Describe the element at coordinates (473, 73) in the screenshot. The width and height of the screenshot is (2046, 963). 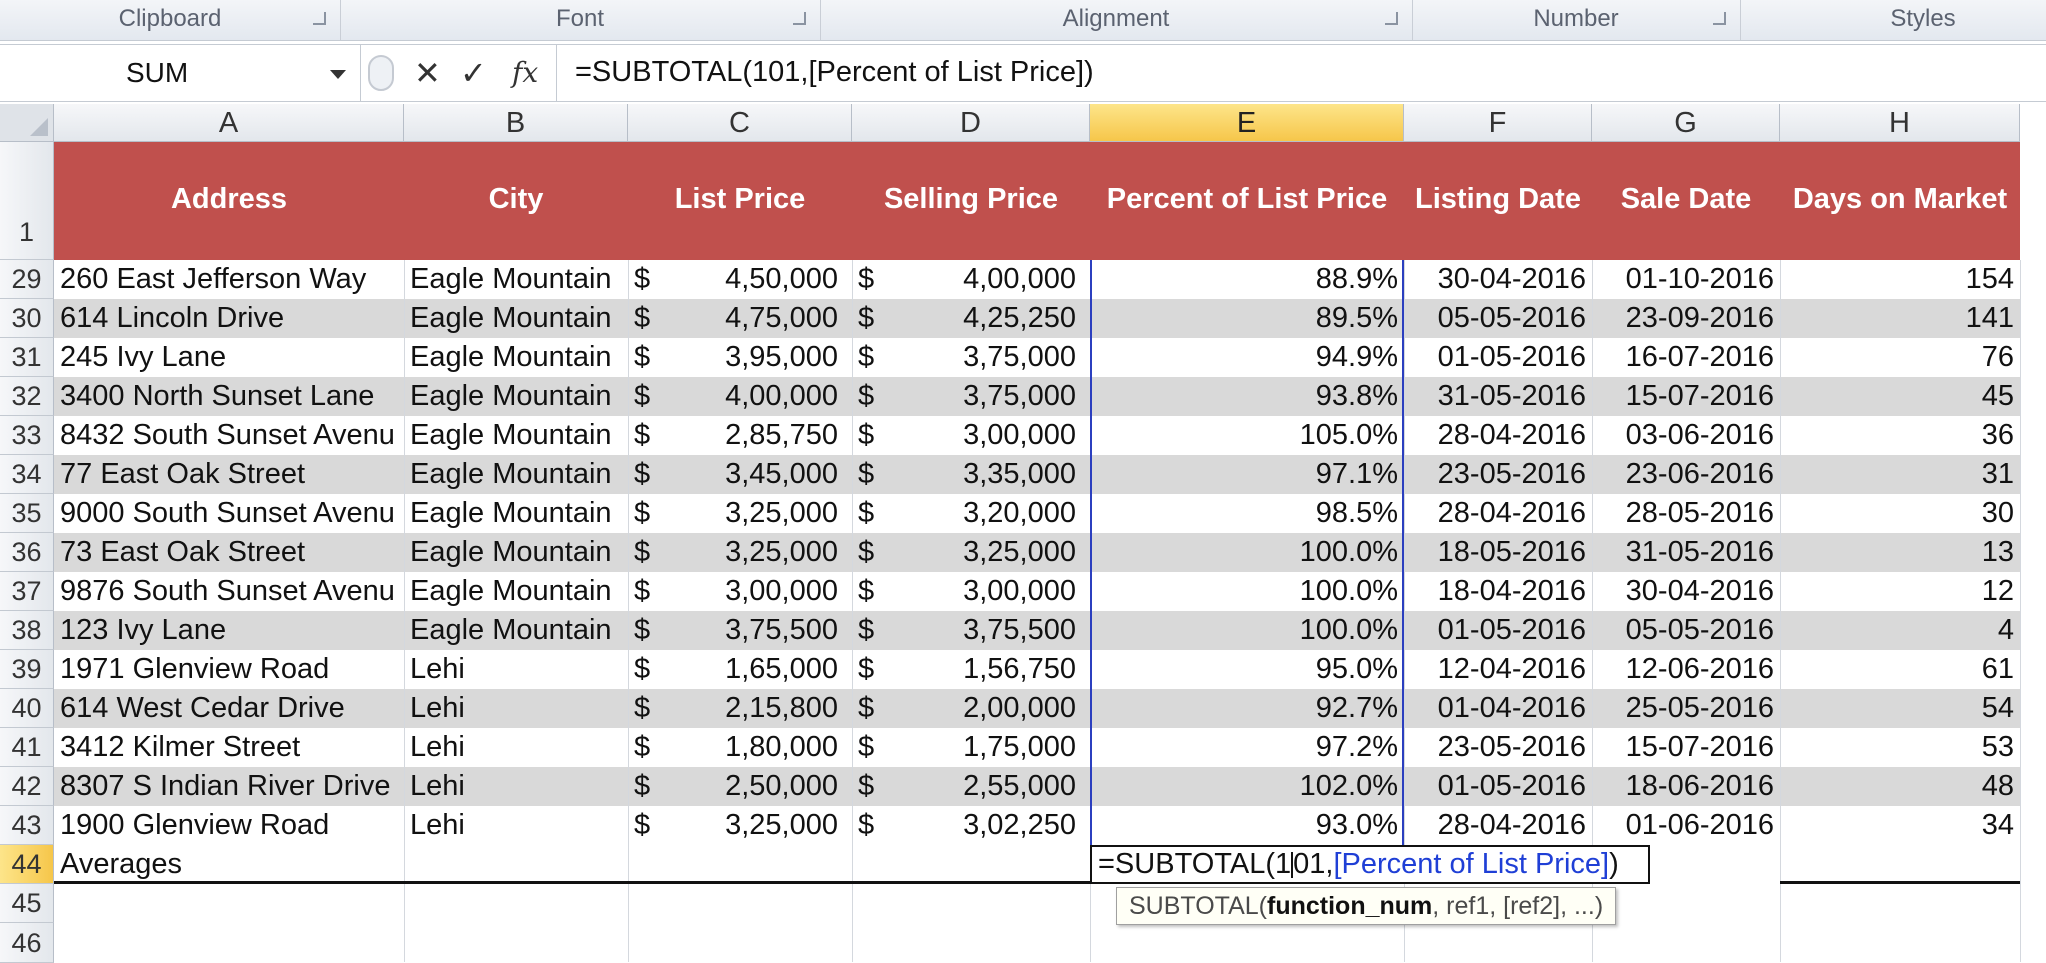
I see `enter-check-icon: ✓` at that location.